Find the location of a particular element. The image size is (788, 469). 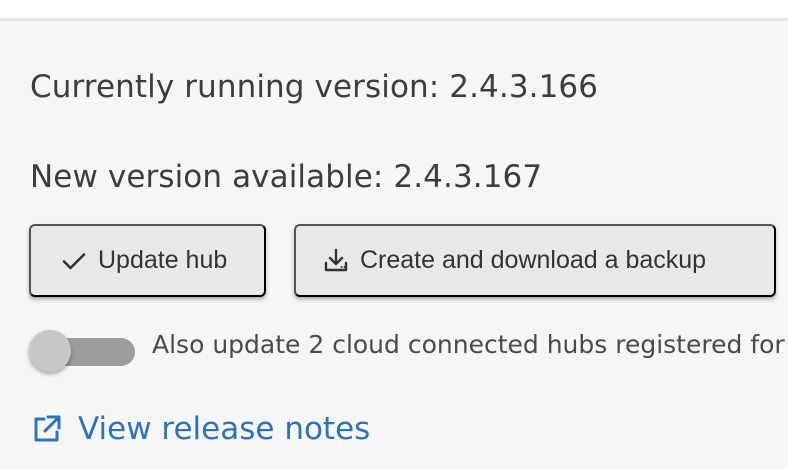

create-download-backup-button: Create and download a backup is located at coordinates (535, 260).